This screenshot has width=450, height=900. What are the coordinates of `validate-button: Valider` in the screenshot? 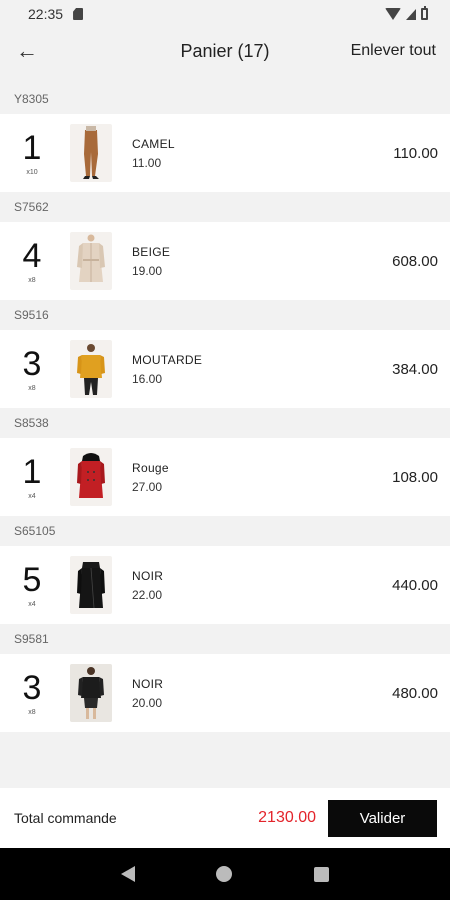 It's located at (382, 818).